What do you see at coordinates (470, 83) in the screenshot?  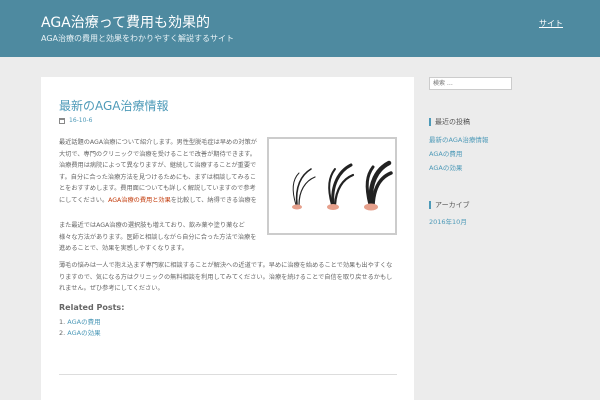 I see `search-input` at bounding box center [470, 83].